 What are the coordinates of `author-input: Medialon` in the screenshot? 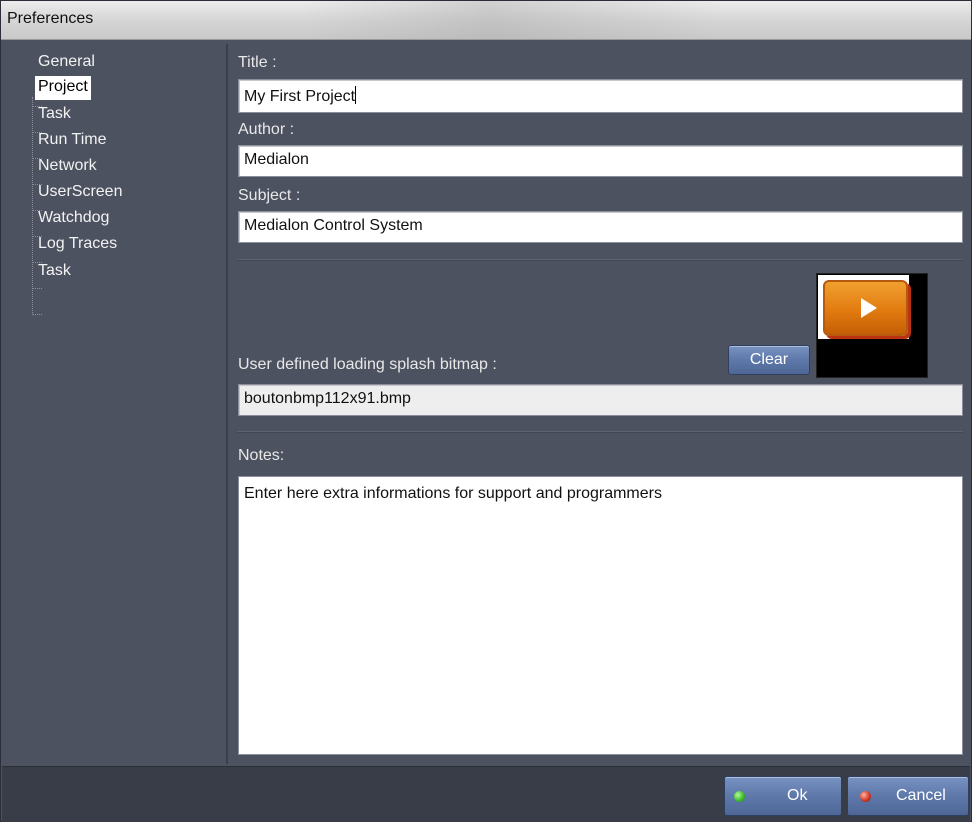 It's located at (600, 161).